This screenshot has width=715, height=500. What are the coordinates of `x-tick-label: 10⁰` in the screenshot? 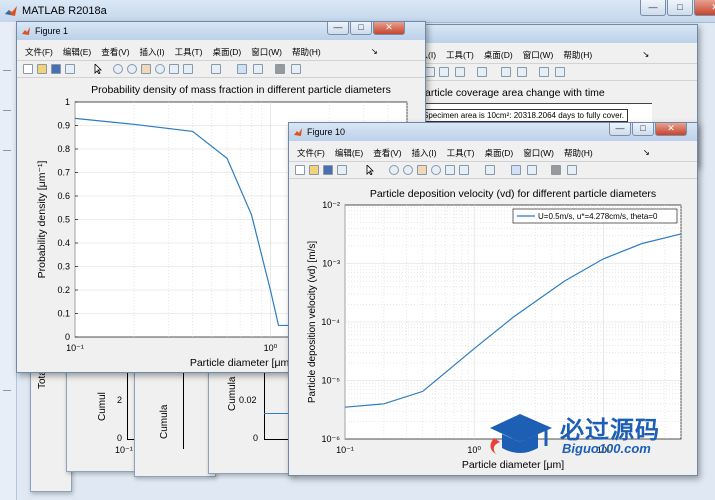 It's located at (474, 450).